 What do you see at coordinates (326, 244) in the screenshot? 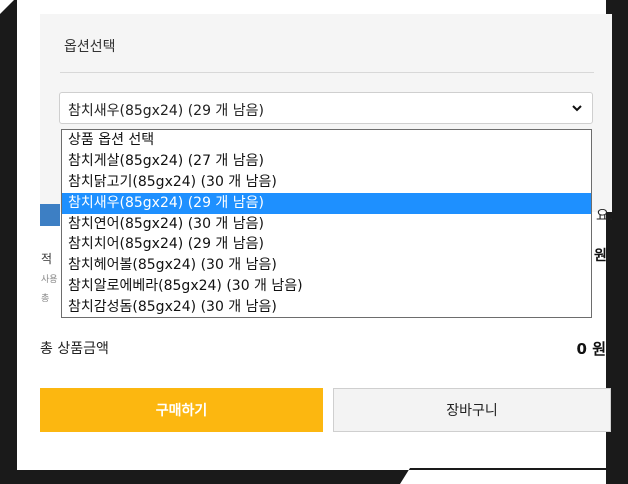
I see `dropdown-option: 참치치어(85gx24) (29 개 남음)` at bounding box center [326, 244].